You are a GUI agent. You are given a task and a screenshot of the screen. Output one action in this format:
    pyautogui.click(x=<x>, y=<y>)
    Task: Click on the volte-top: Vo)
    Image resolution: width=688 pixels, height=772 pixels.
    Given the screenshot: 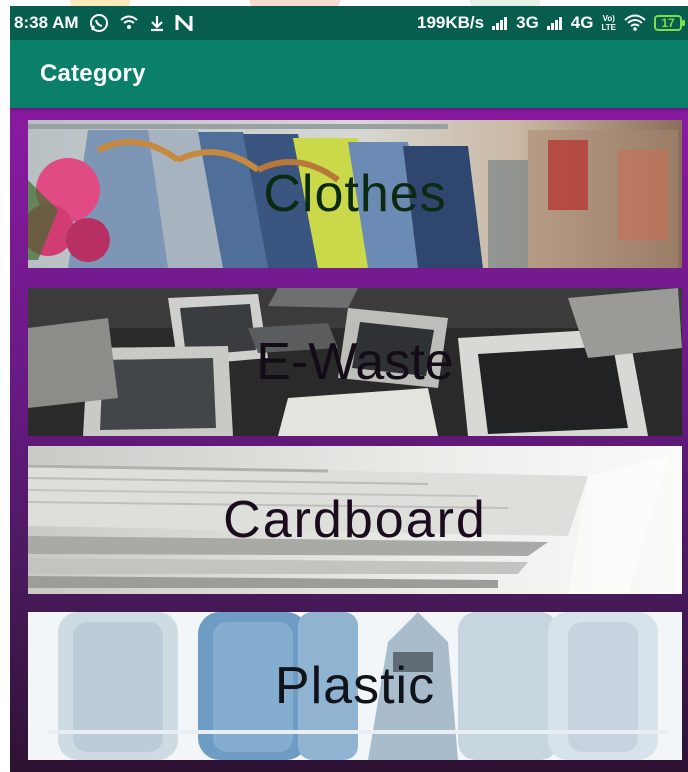 What is the action you would take?
    pyautogui.click(x=608, y=18)
    